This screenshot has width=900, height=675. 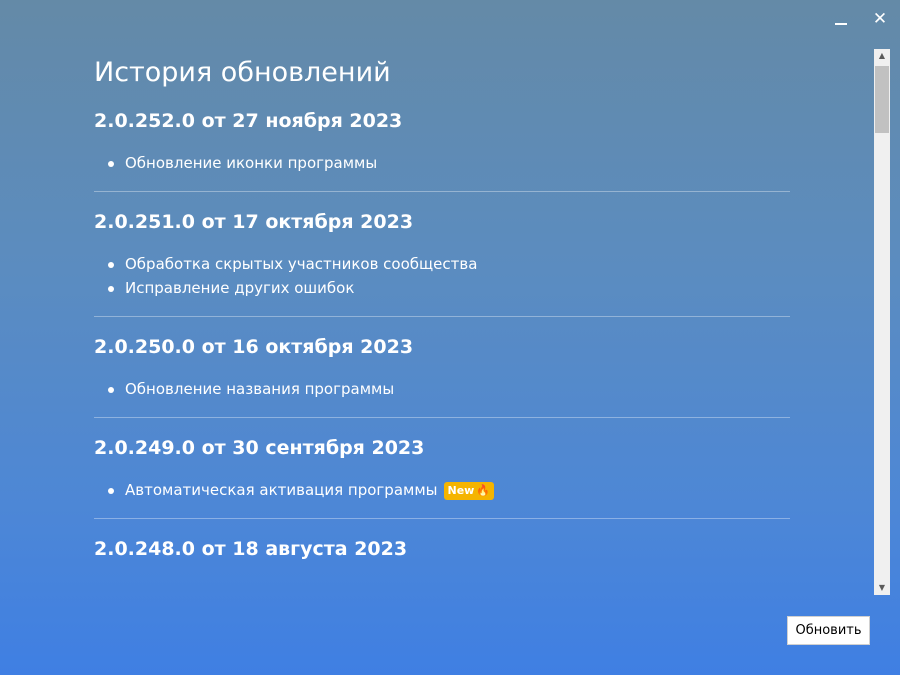 I want to click on release-version: 2.0.252.0 от 27 ноября 2023, so click(x=248, y=121).